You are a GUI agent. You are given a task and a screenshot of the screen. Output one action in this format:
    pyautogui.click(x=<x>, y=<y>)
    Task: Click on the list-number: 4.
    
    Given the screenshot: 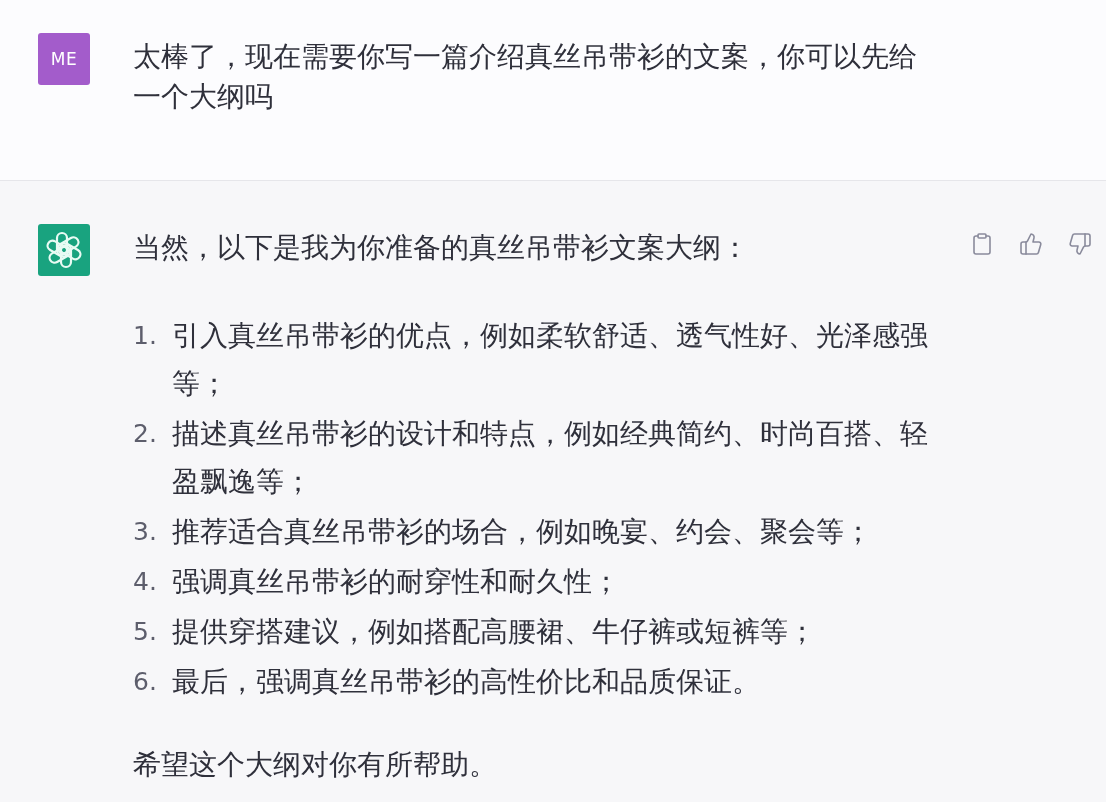 What is the action you would take?
    pyautogui.click(x=145, y=582)
    